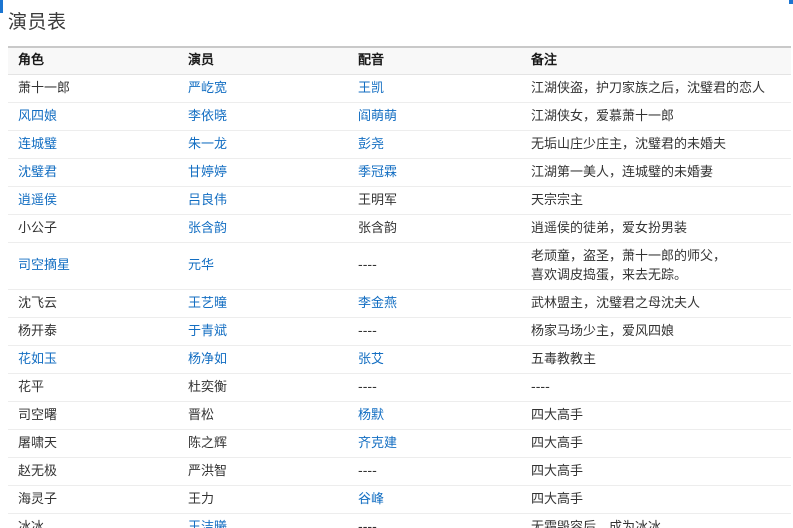 Image resolution: width=793 pixels, height=528 pixels. I want to click on actor-cell: 严屹宽, so click(263, 88).